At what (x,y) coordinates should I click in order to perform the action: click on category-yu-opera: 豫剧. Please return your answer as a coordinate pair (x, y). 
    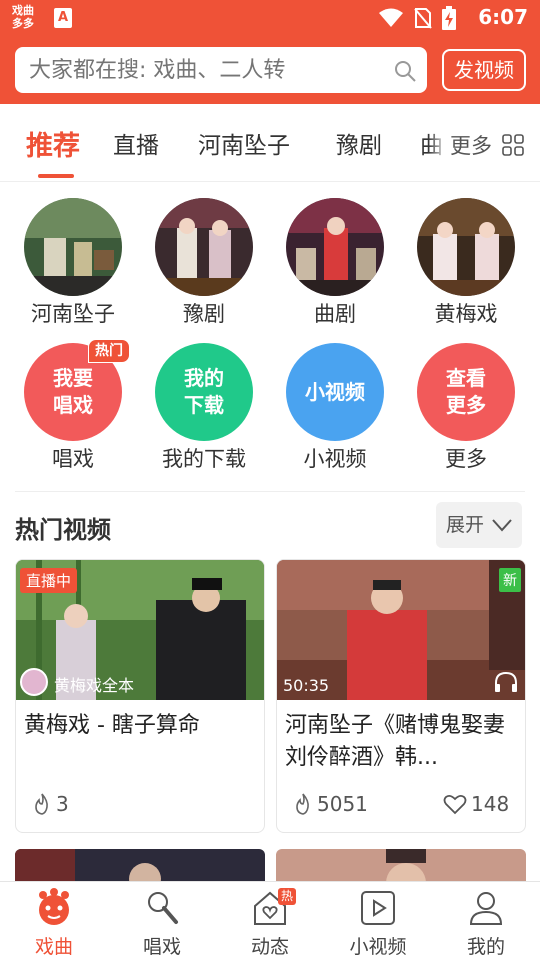
    Looking at the image, I should click on (204, 263).